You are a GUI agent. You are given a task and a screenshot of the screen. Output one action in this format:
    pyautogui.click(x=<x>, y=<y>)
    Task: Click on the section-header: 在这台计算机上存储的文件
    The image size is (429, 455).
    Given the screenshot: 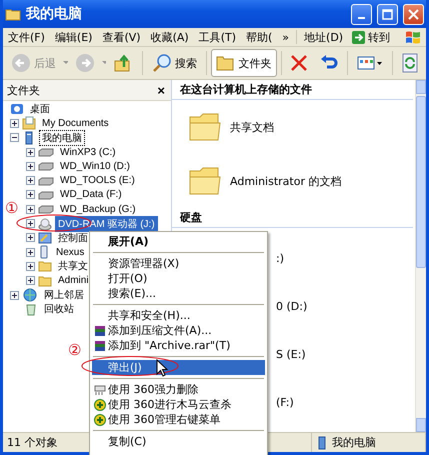 What is the action you would take?
    pyautogui.click(x=292, y=90)
    